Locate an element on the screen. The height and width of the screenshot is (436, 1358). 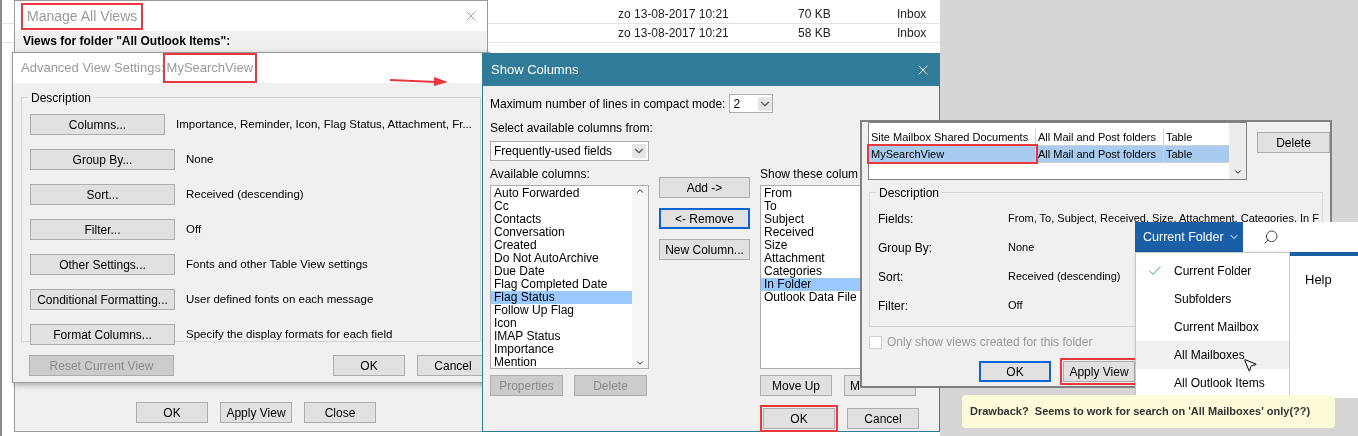
setting-value: Specify the display formats for each field is located at coordinates (289, 334).